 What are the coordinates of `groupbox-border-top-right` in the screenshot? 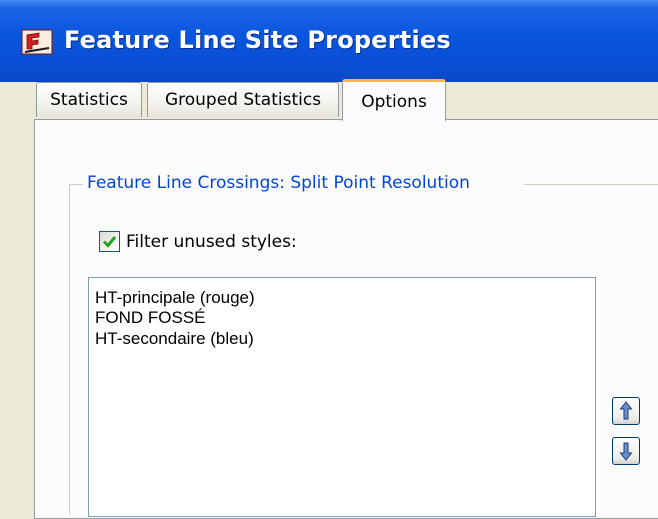 It's located at (591, 184).